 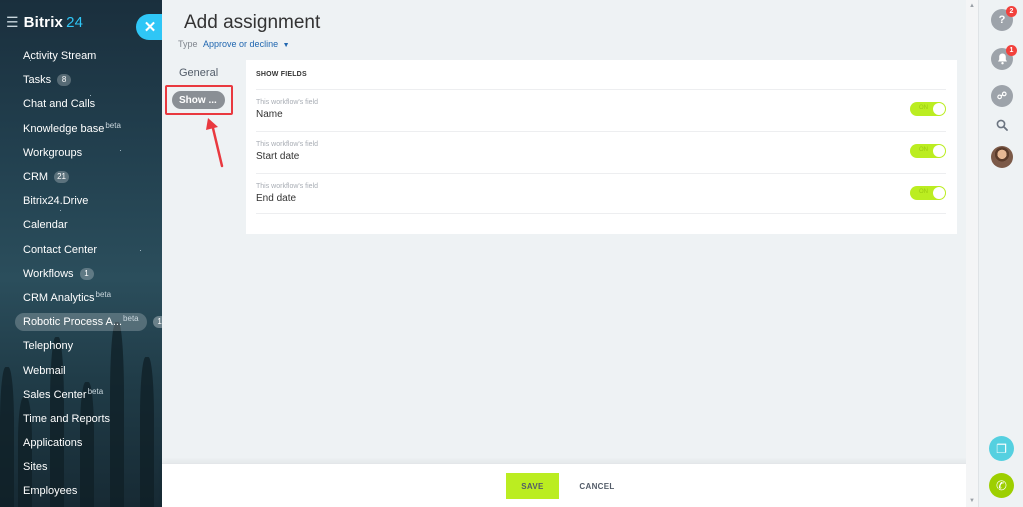 I want to click on field-row: This workflow's field End date ON, so click(x=601, y=194).